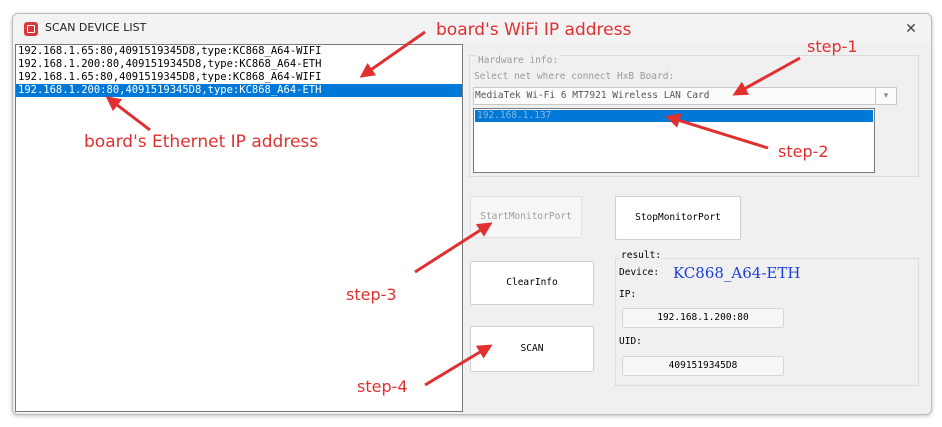 This screenshot has height=427, width=942. I want to click on uid-label: UID:, so click(630, 341).